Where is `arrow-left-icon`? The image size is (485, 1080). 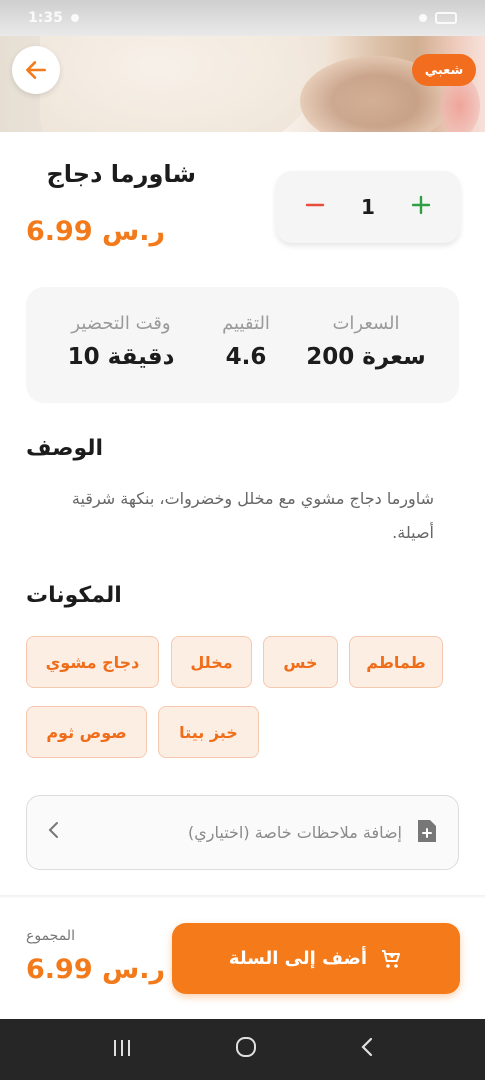 arrow-left-icon is located at coordinates (36, 70).